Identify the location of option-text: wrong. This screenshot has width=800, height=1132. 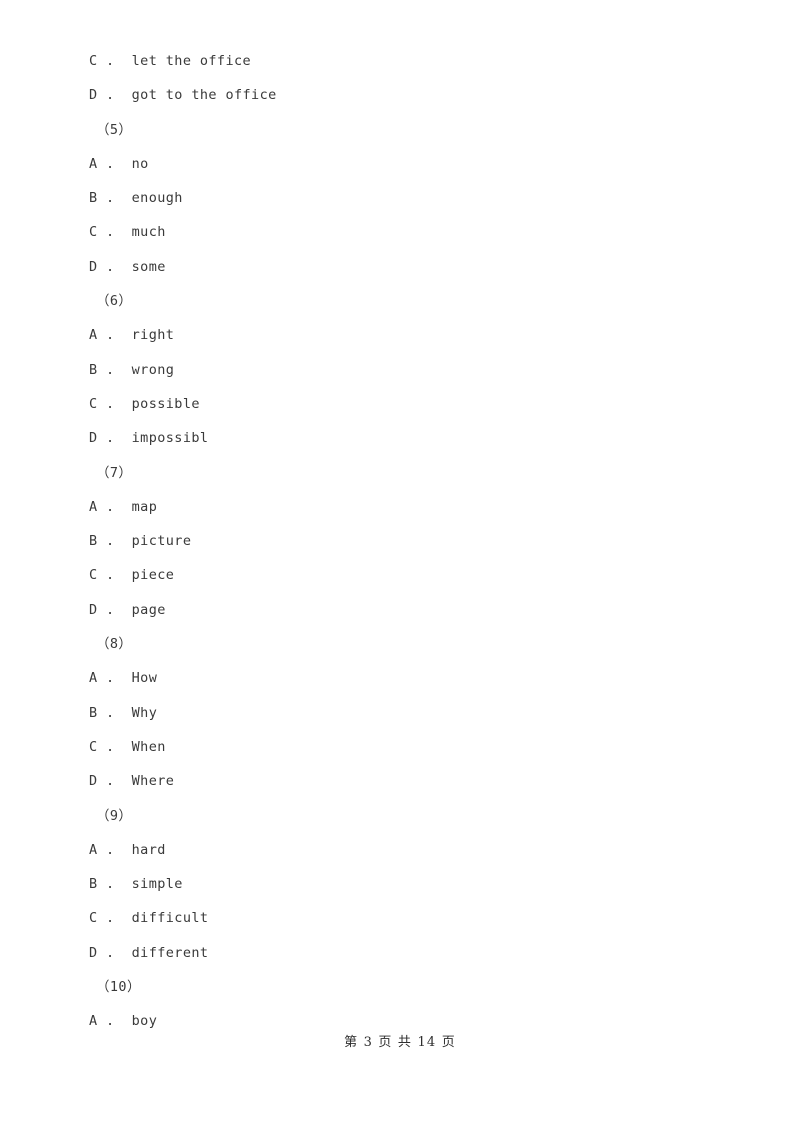
(153, 369).